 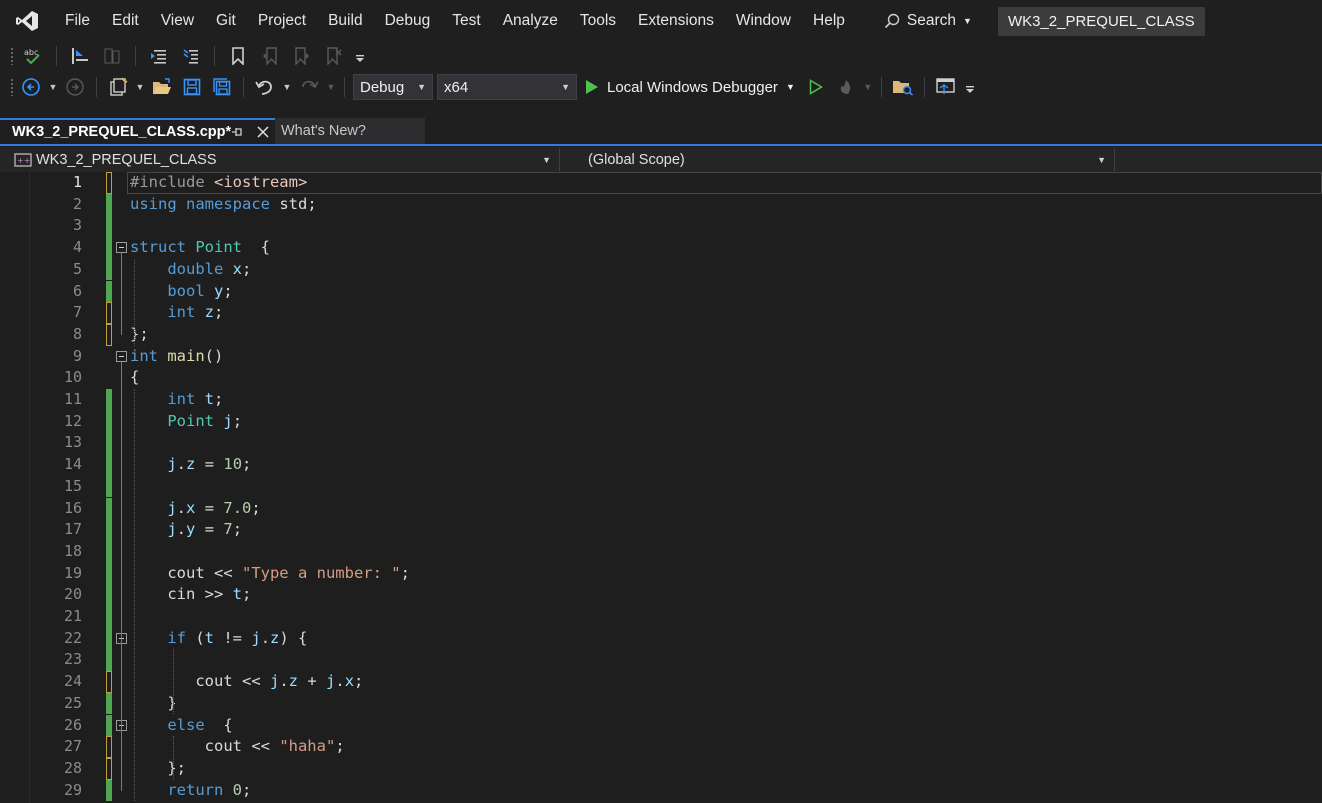 What do you see at coordinates (345, 21) in the screenshot?
I see `menu-build: Build` at bounding box center [345, 21].